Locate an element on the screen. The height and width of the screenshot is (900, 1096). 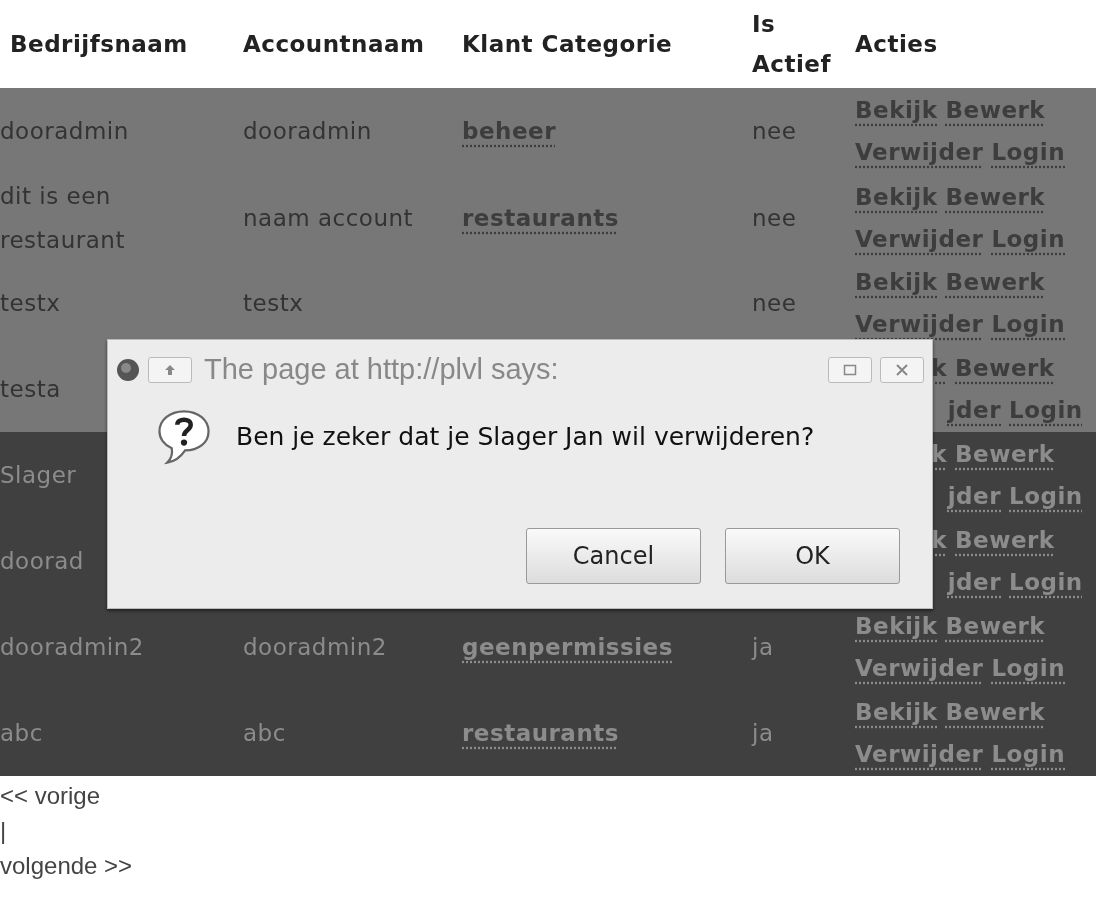
maximize-icon is located at coordinates (850, 369).